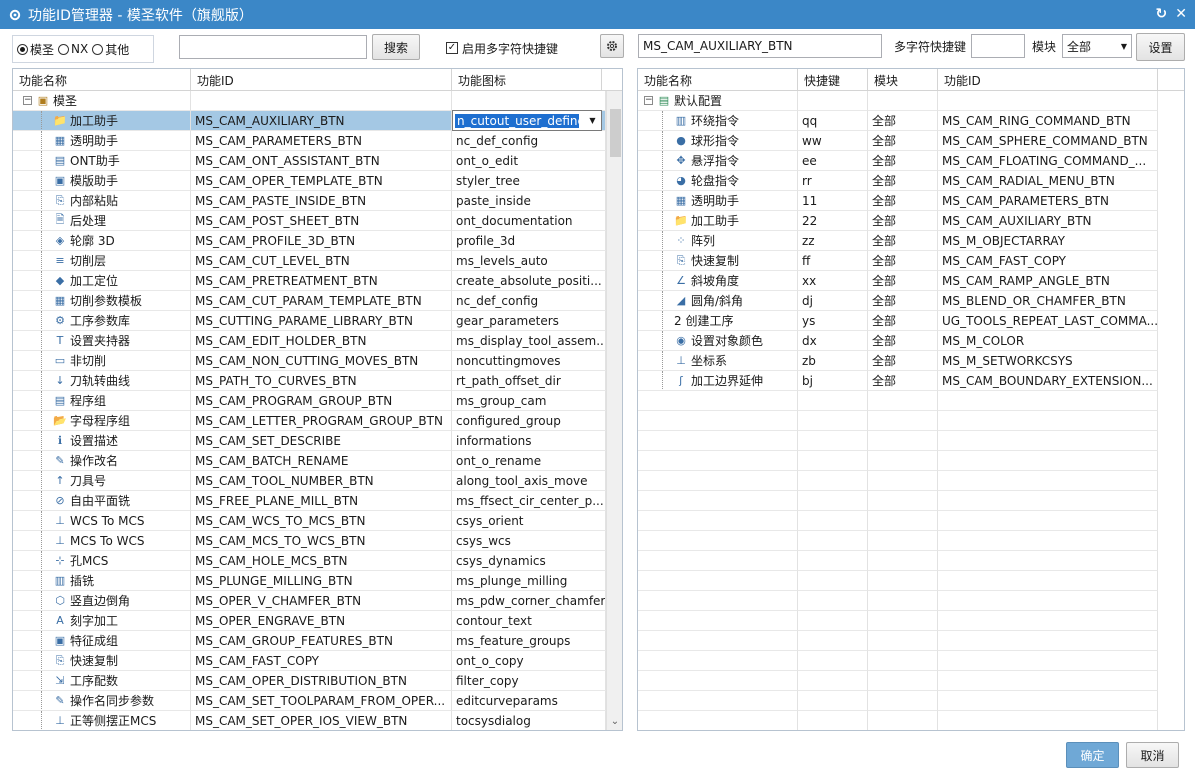 This screenshot has width=1195, height=779. Describe the element at coordinates (102, 141) in the screenshot. I see `function-name-cell: ▦ 透明助手` at that location.